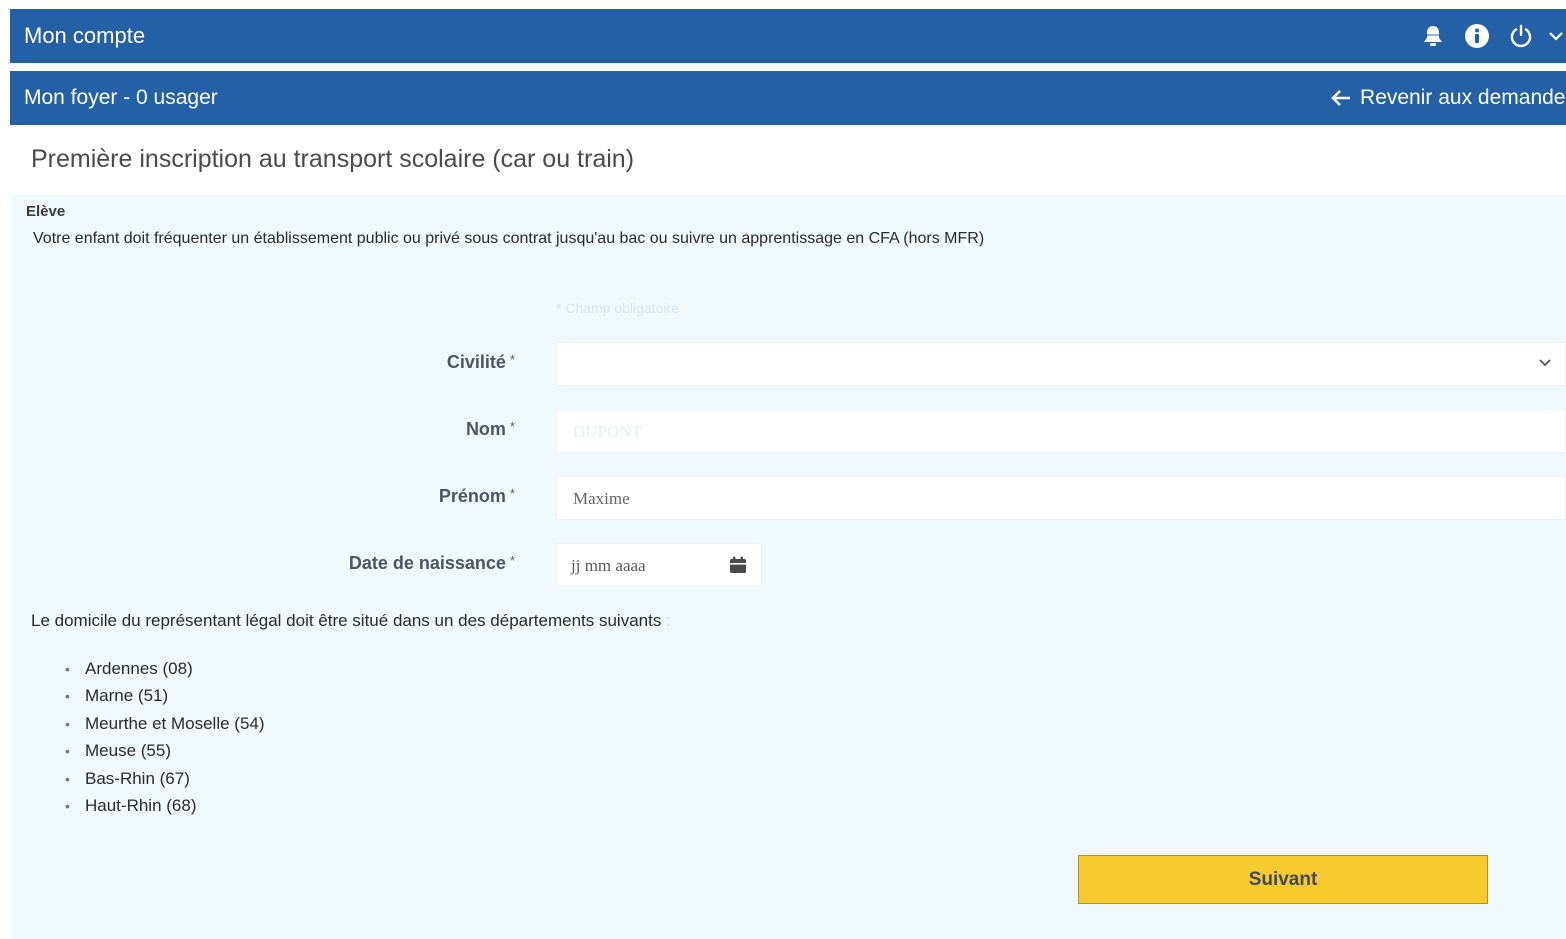  What do you see at coordinates (165, 752) in the screenshot?
I see `list-item: Meuse (55)` at bounding box center [165, 752].